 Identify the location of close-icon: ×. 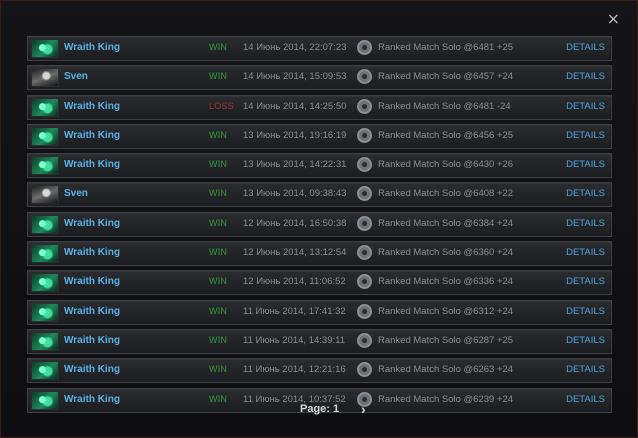
(613, 19).